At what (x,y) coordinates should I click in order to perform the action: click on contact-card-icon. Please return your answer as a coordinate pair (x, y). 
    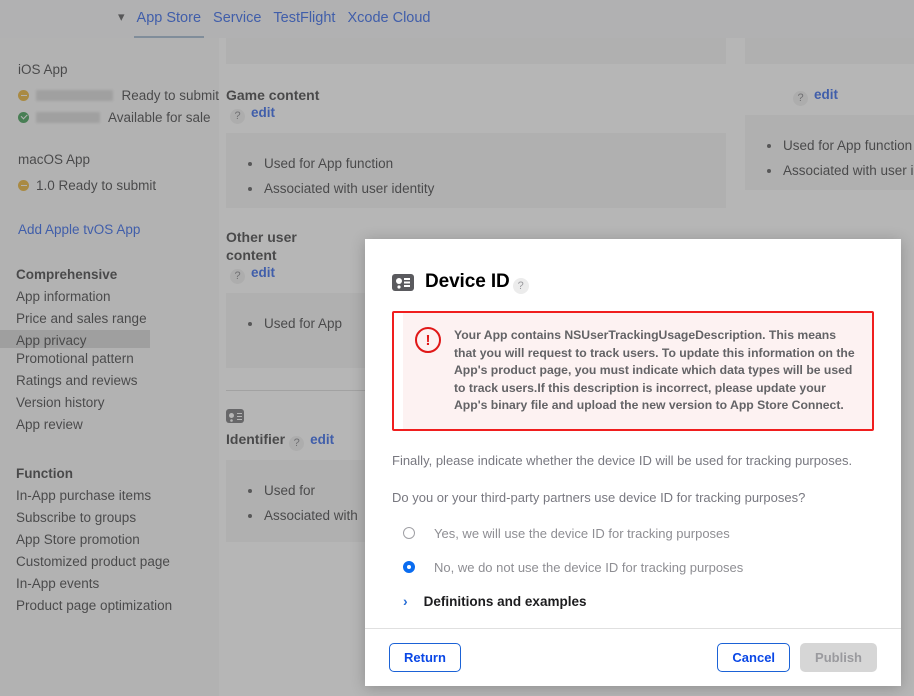
    Looking at the image, I should click on (403, 282).